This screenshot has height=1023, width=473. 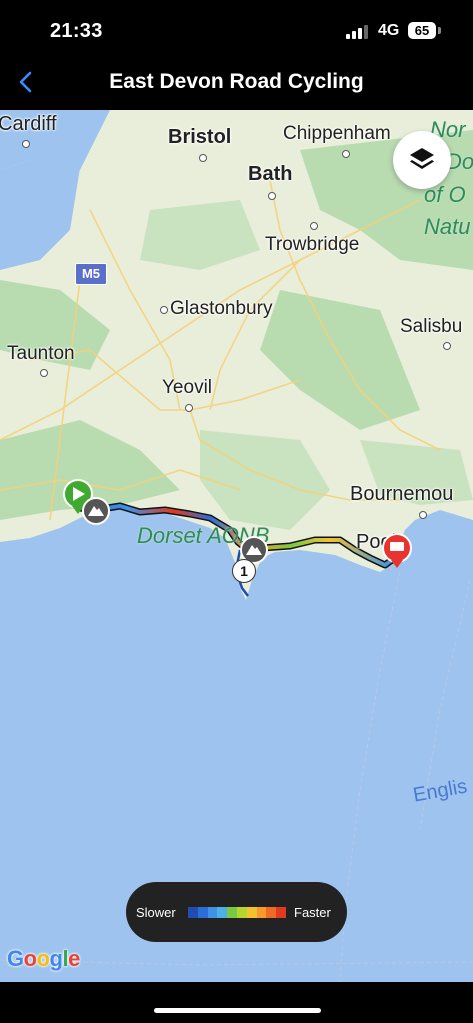 I want to click on place-trowbridge: Trowbridge, so click(x=312, y=244).